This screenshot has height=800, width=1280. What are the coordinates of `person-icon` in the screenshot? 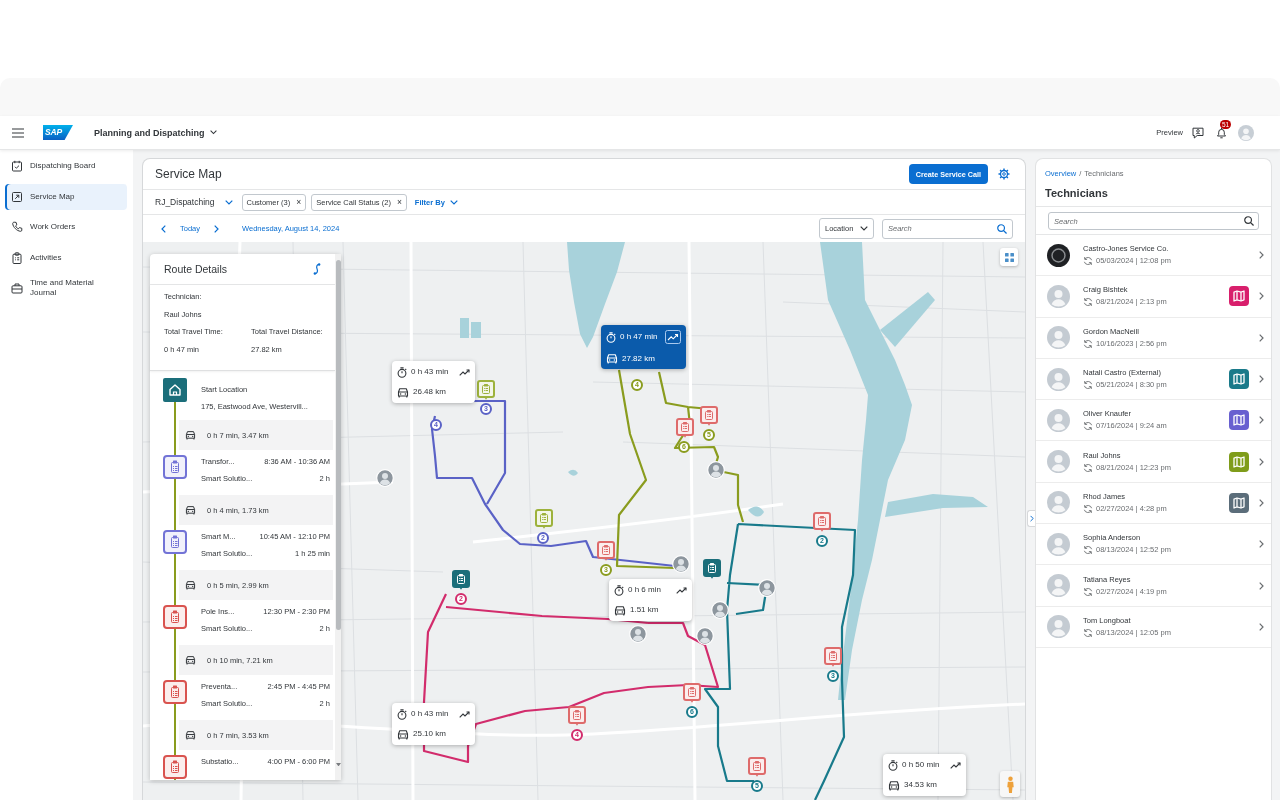 It's located at (1010, 784).